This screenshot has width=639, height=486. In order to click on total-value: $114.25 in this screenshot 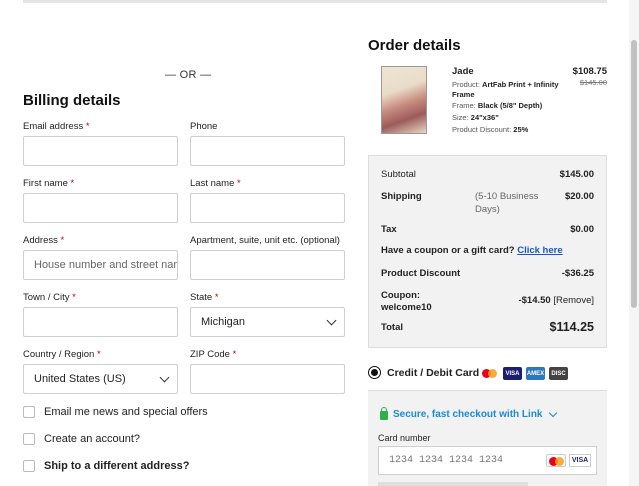, I will do `click(572, 327)`.